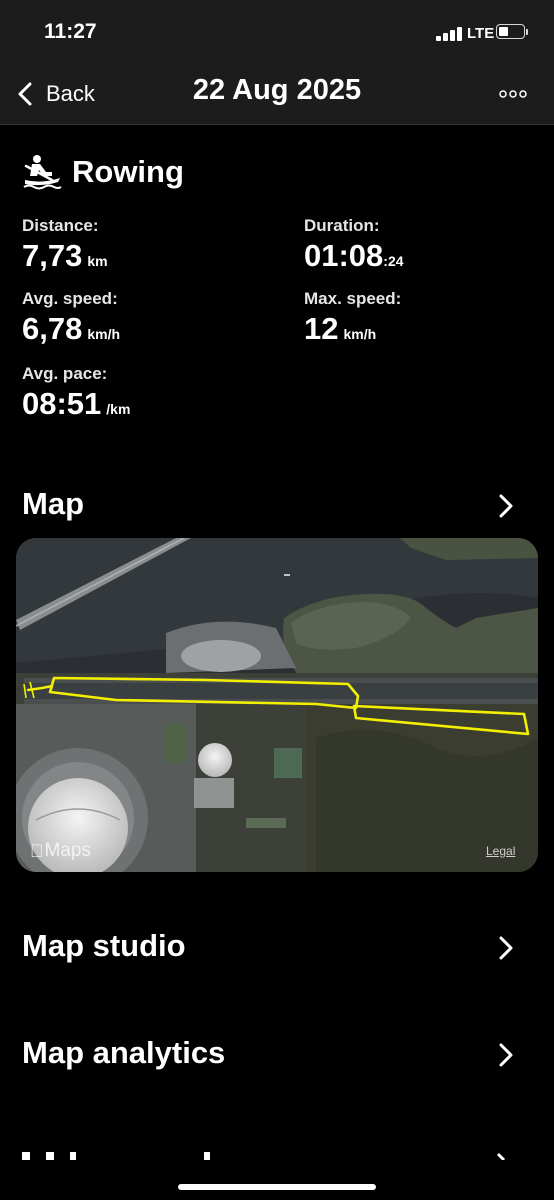 This screenshot has height=1200, width=554. Describe the element at coordinates (500, 851) in the screenshot. I see `legal-link: Legal` at that location.